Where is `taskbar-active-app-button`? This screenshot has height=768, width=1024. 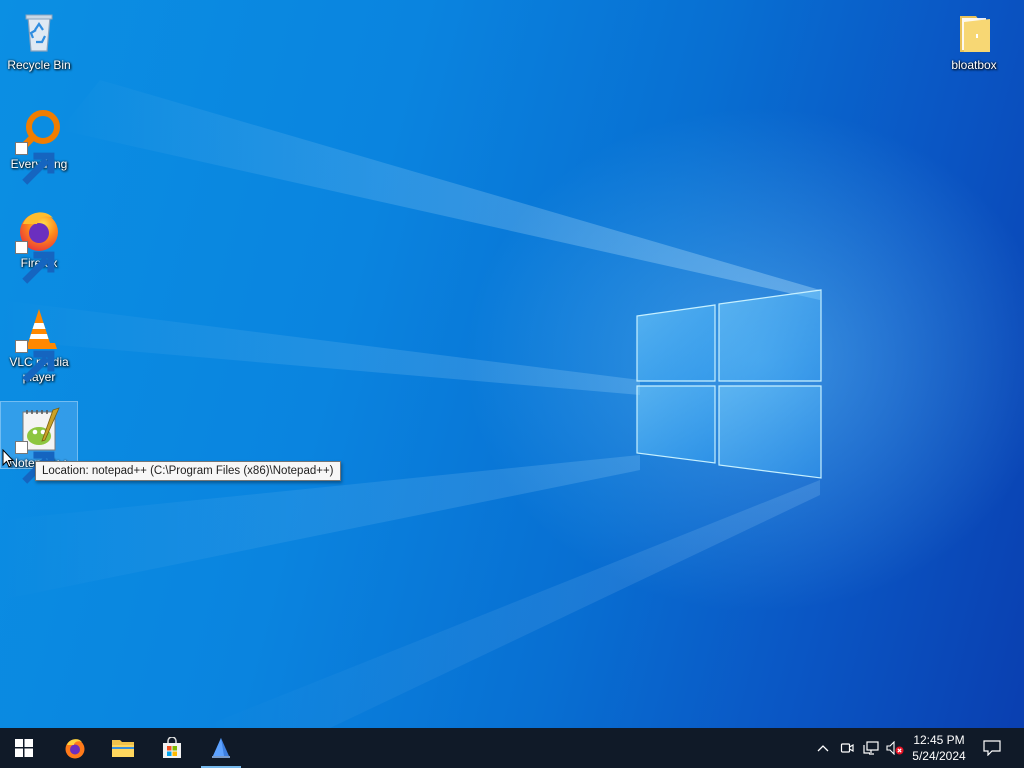 taskbar-active-app-button is located at coordinates (221, 748).